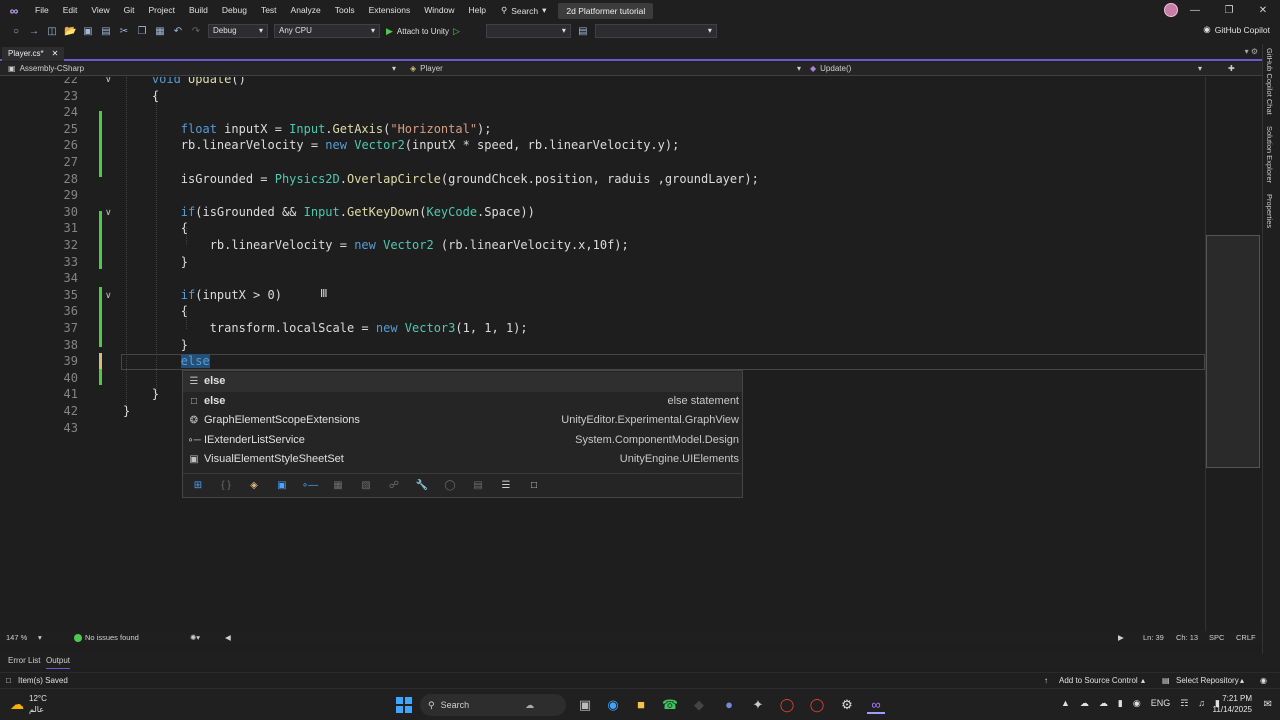 The height and width of the screenshot is (720, 1280). Describe the element at coordinates (228, 637) in the screenshot. I see `scroll-left-icon: ◀` at that location.